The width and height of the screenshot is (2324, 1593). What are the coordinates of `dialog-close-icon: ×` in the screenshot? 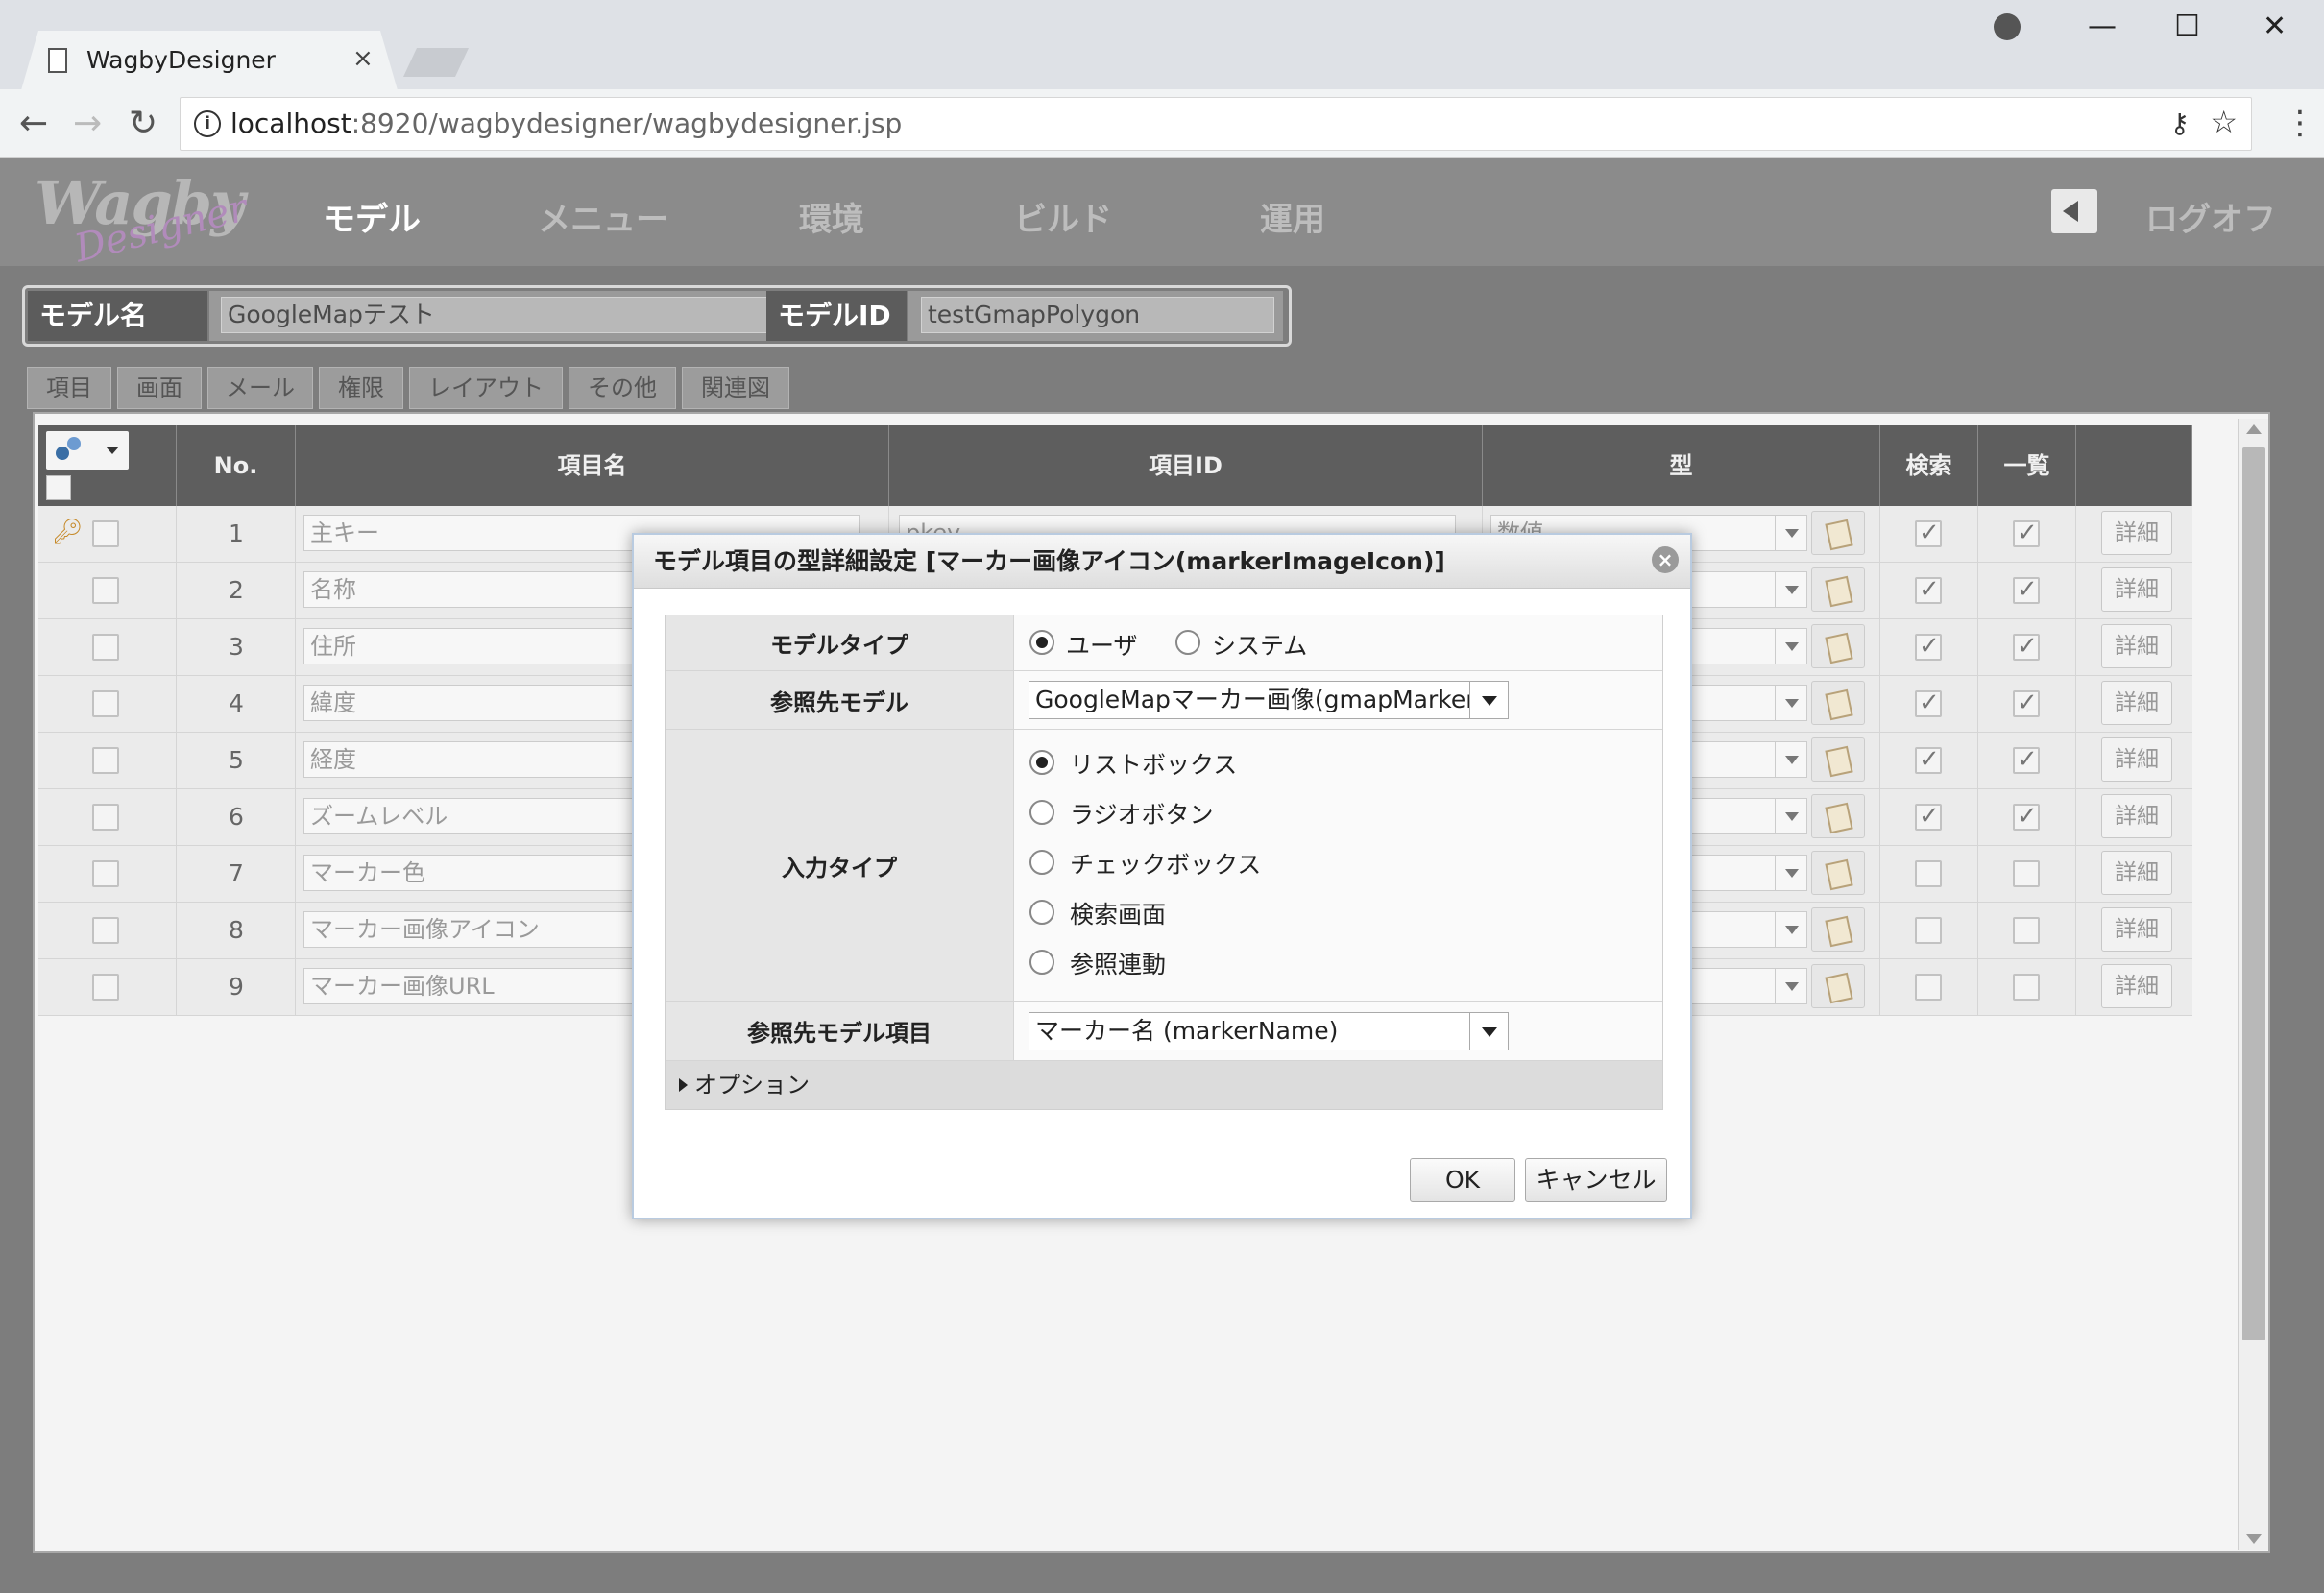 It's located at (1665, 559).